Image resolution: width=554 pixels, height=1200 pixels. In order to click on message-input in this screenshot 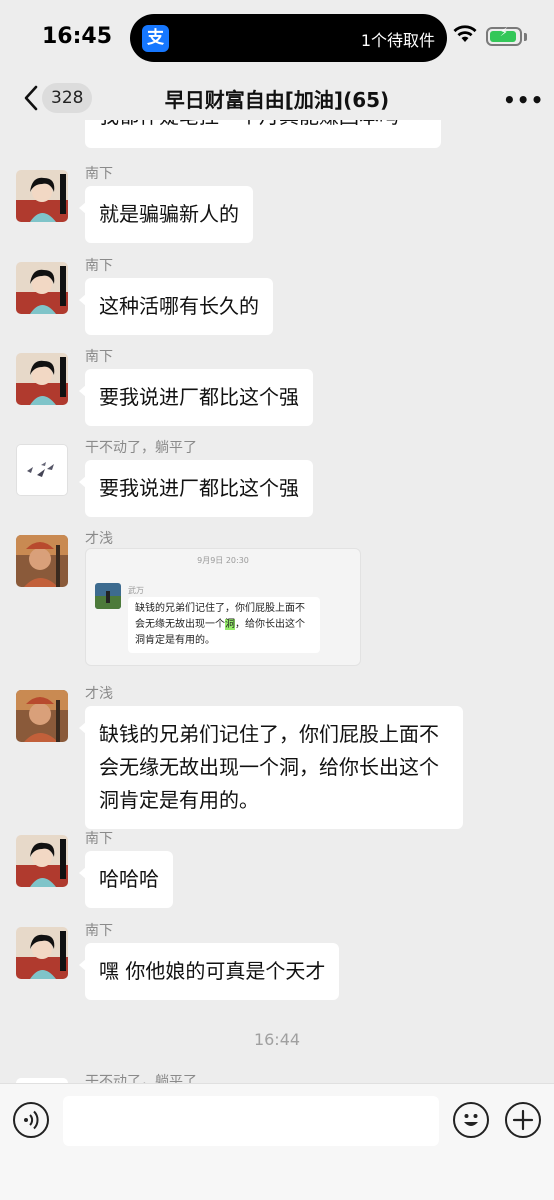, I will do `click(251, 1121)`.